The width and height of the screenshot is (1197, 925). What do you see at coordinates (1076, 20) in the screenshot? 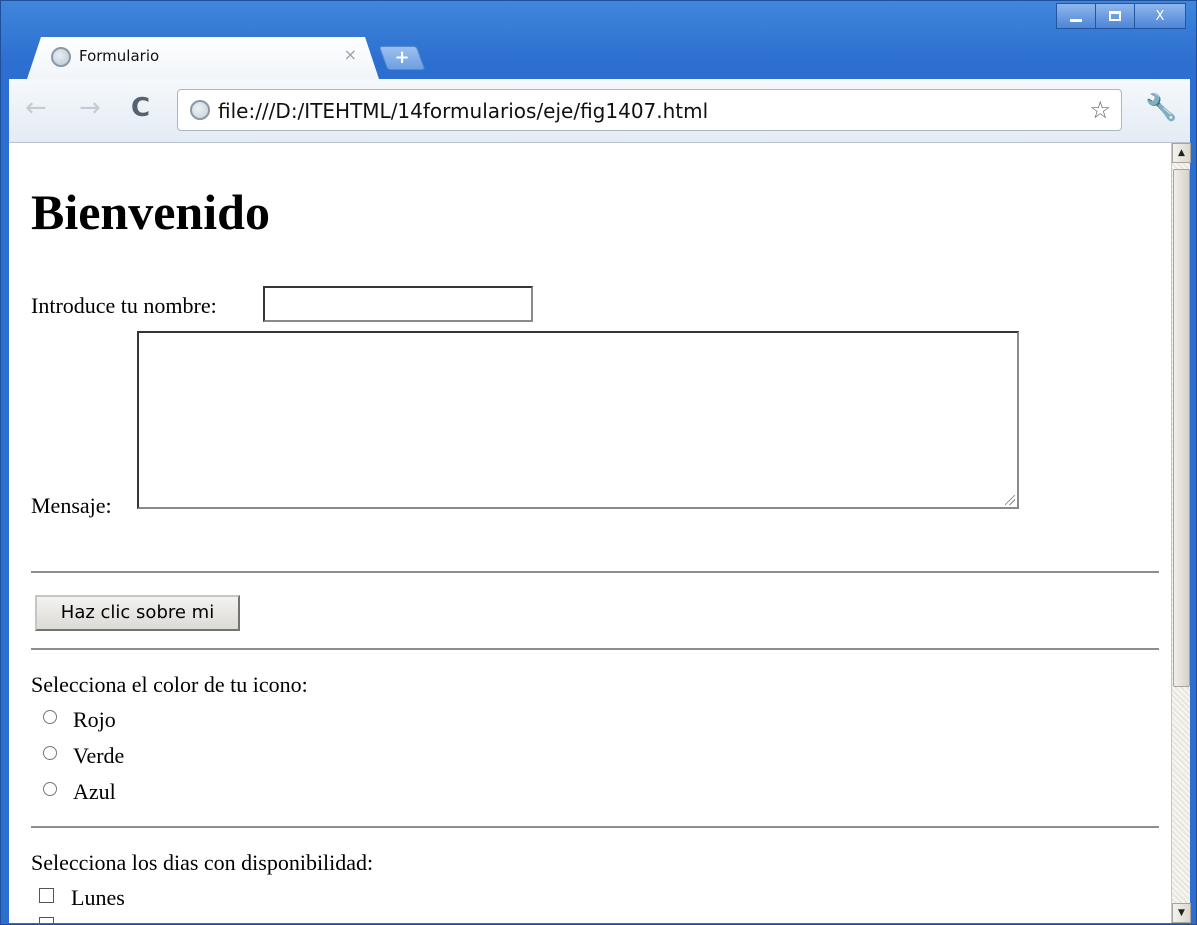
I see `minimize-icon` at bounding box center [1076, 20].